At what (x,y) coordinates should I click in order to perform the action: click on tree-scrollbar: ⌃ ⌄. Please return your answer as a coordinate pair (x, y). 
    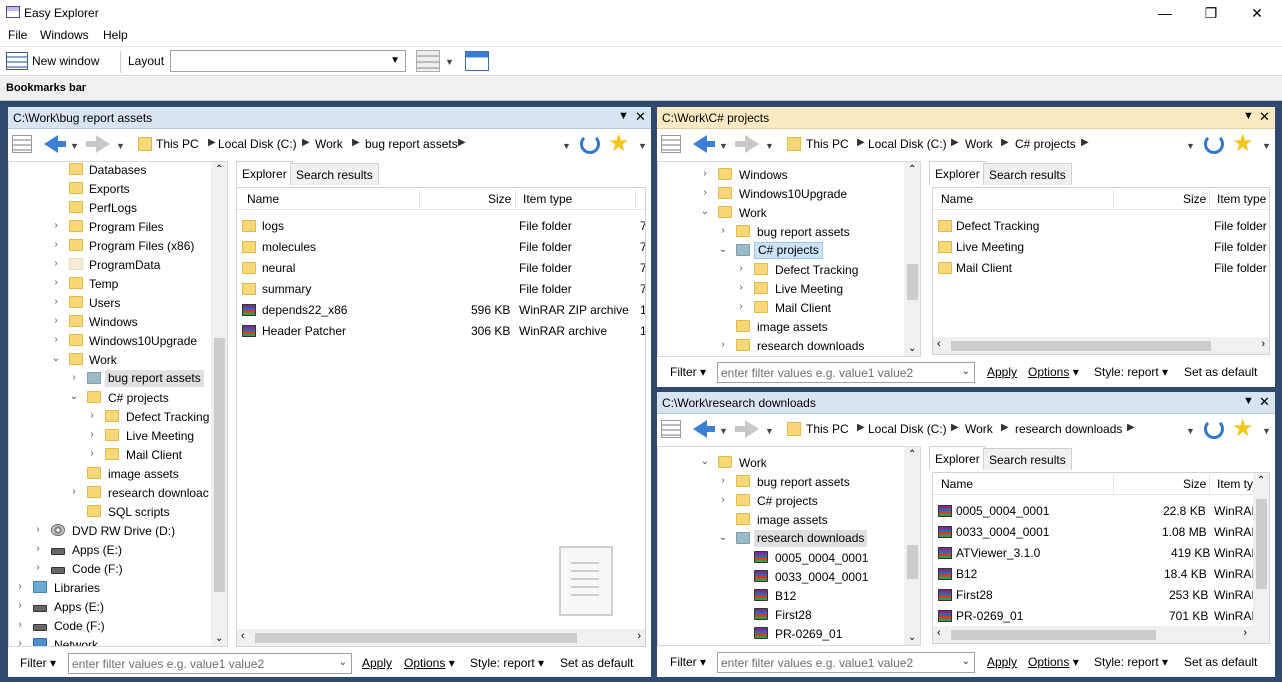
    Looking at the image, I should click on (219, 404).